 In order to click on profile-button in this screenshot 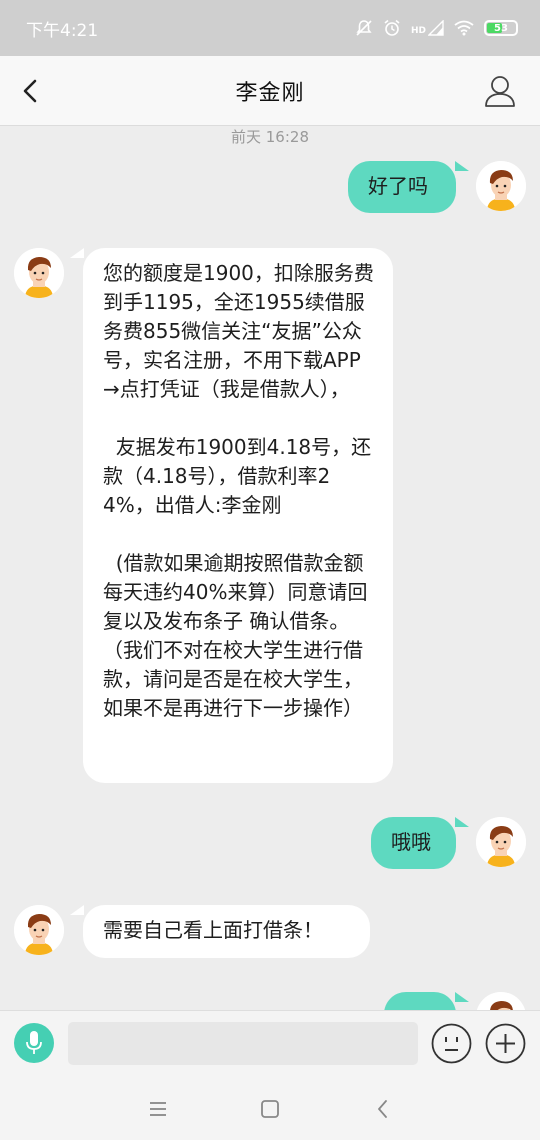, I will do `click(500, 91)`.